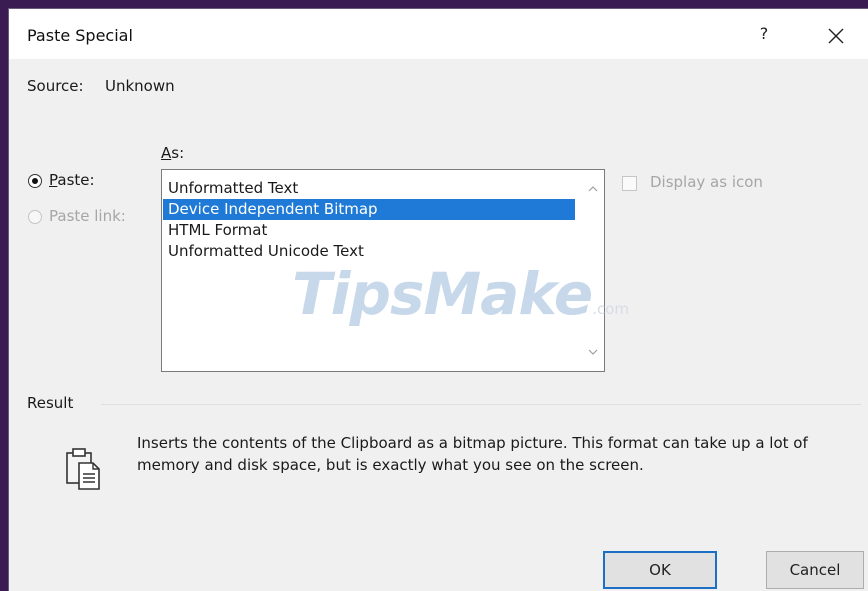 This screenshot has width=868, height=591. Describe the element at coordinates (764, 33) in the screenshot. I see `help-button: ?` at that location.